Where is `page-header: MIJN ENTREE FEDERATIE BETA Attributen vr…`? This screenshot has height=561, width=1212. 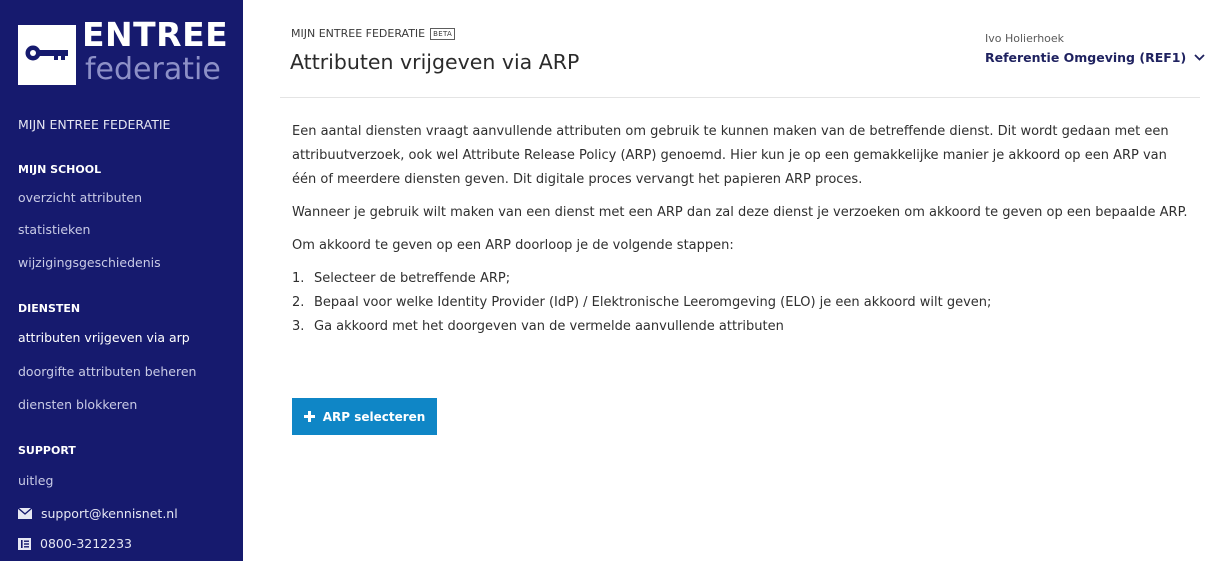
page-header: MIJN ENTREE FEDERATIE BETA Attributen vr… is located at coordinates (727, 48).